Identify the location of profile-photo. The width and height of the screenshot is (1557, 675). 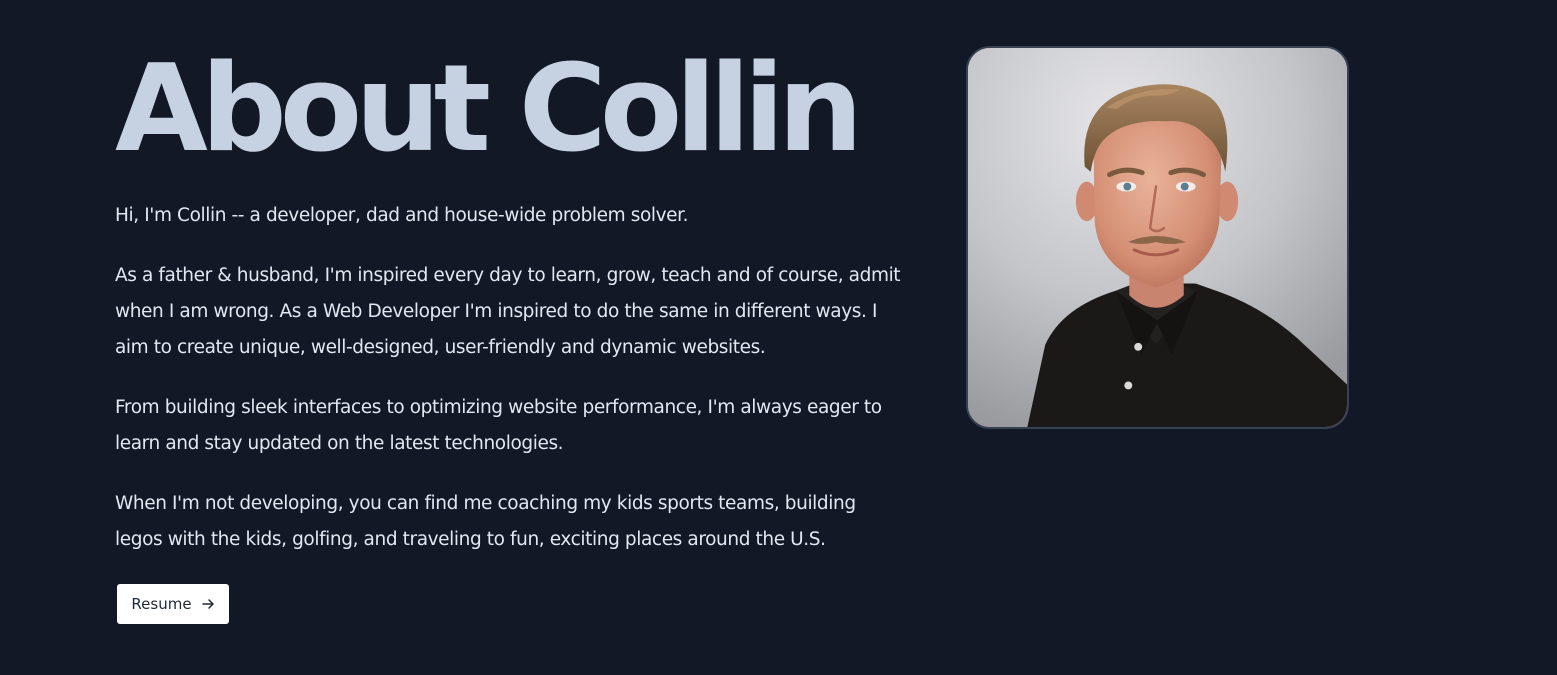
(1157, 237).